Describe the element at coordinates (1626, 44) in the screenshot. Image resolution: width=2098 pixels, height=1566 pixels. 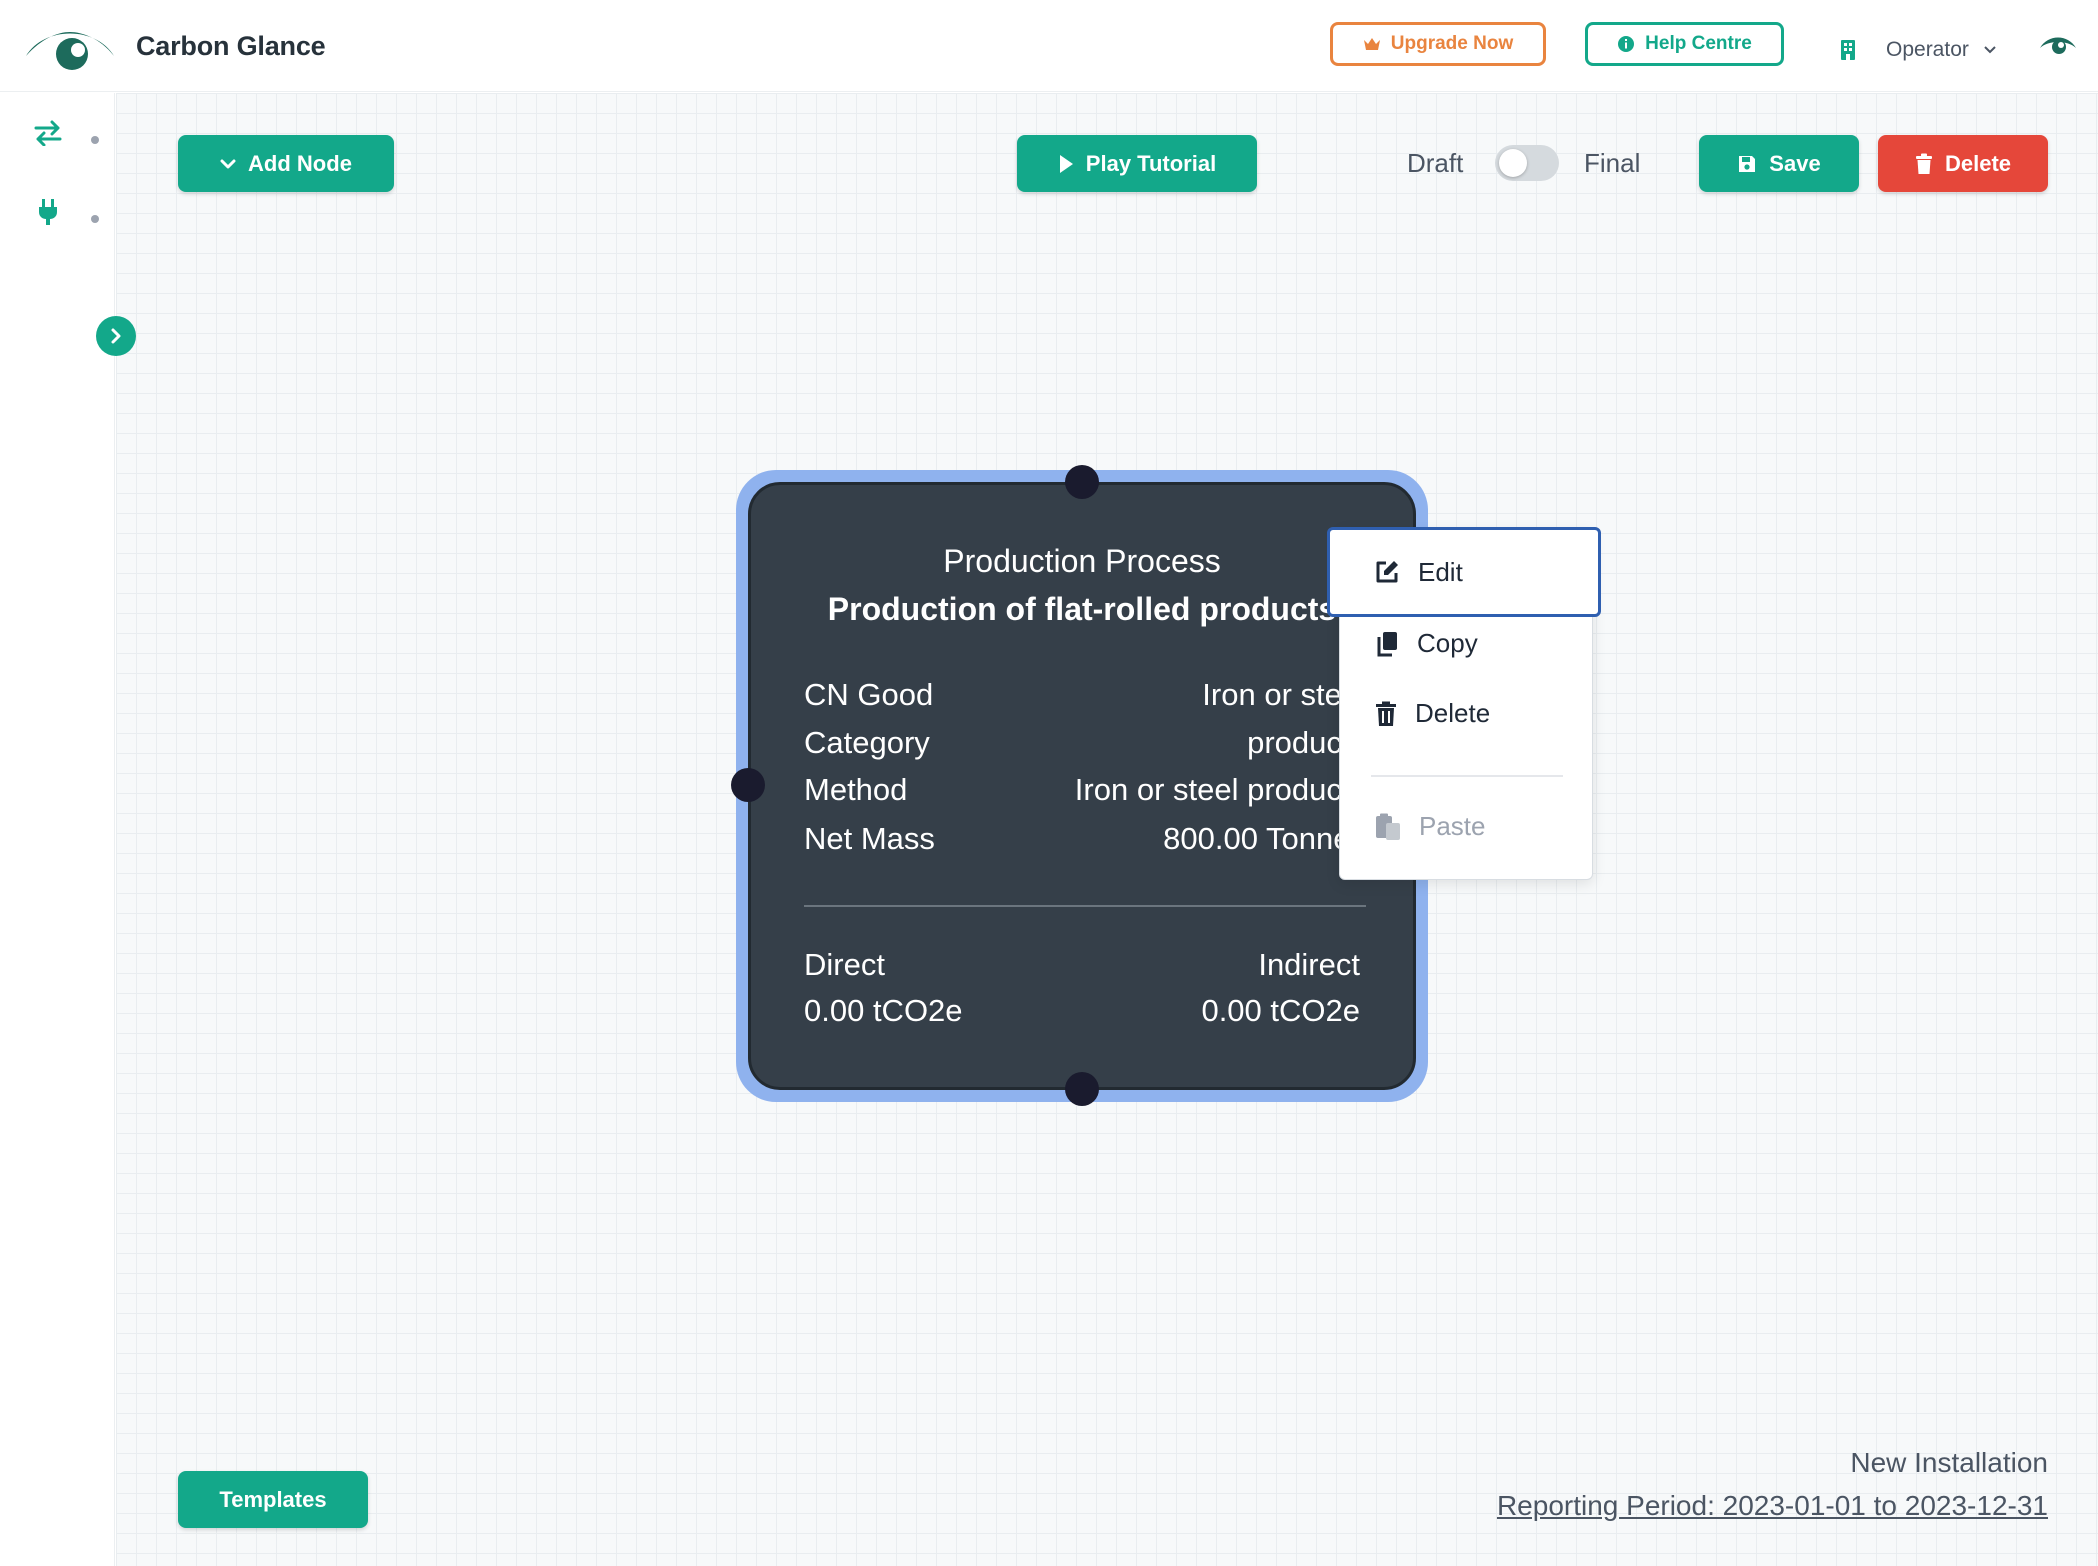
I see `info-circle-icon` at that location.